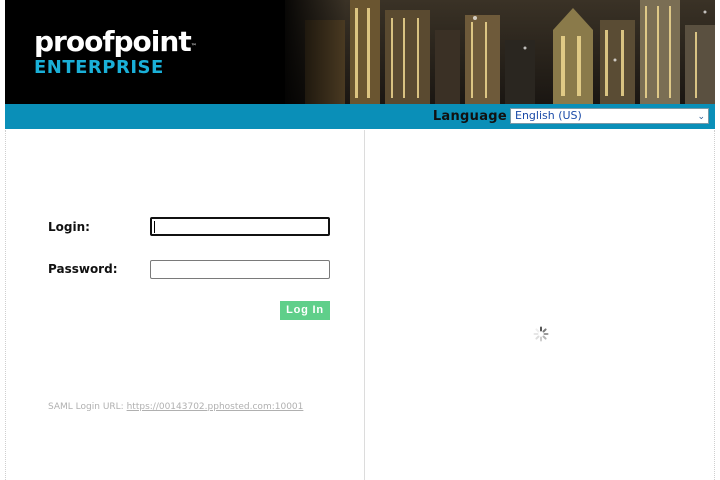  I want to click on login-button: Log In, so click(305, 310).